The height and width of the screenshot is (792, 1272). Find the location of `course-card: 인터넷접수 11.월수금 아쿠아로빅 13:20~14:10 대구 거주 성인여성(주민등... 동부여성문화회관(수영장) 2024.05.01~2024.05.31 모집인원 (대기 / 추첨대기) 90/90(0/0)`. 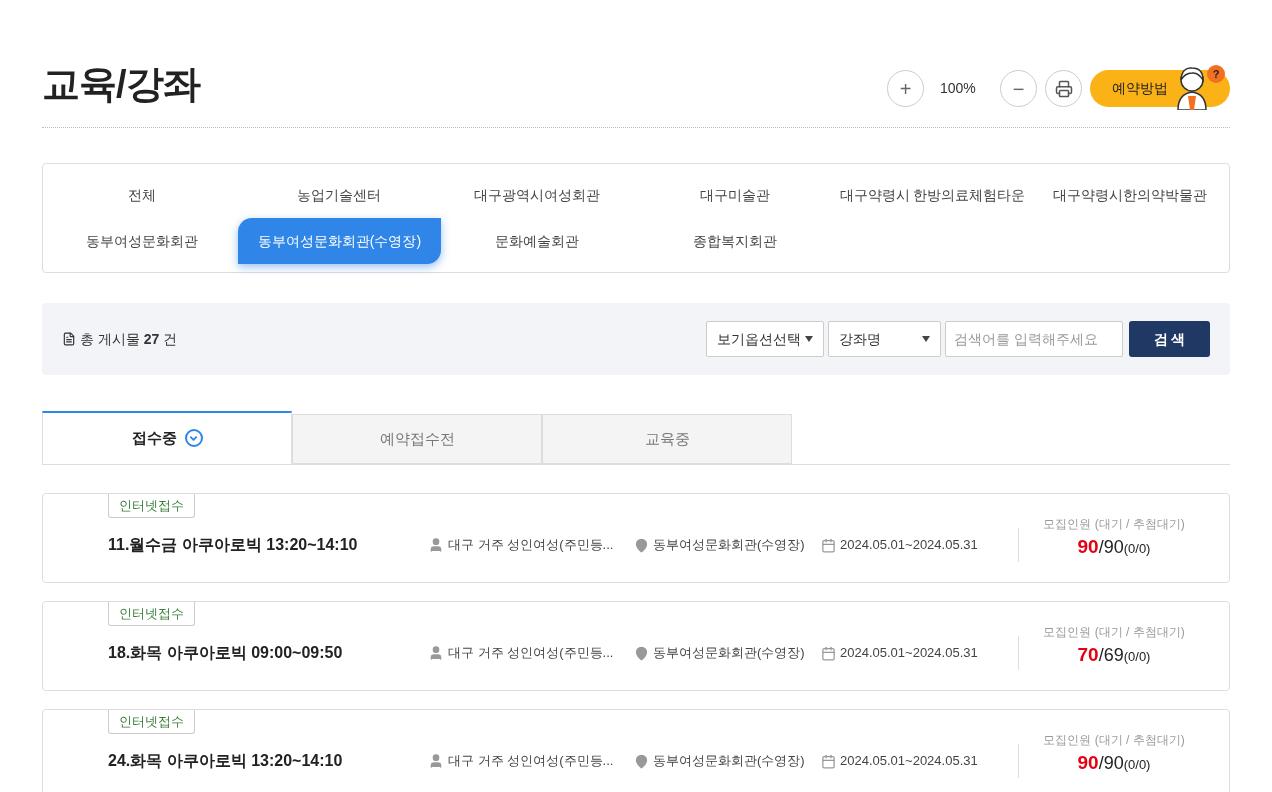

course-card: 인터넷접수 11.월수금 아쿠아로빅 13:20~14:10 대구 거주 성인여성(주민등... 동부여성문화회관(수영장) 2024.05.01~2024.05.31 모집인원 (대기 / 추첨대기) 90/90(0/0) is located at coordinates (636, 538).